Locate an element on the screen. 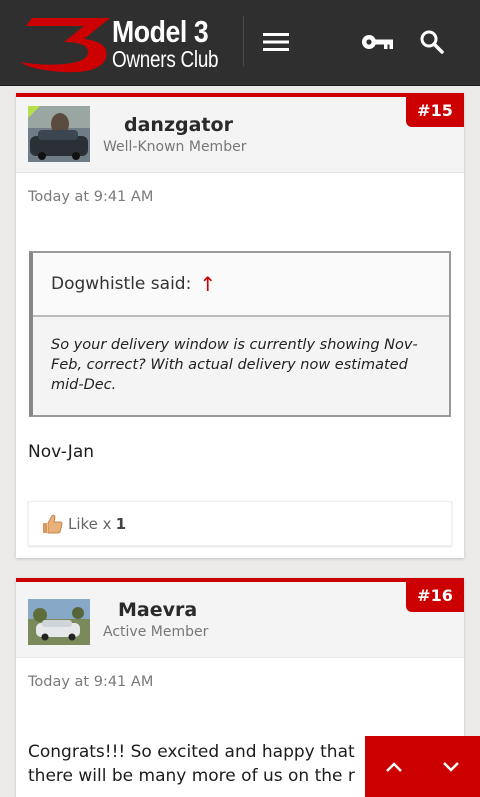  post-number-badge: #15 is located at coordinates (435, 110).